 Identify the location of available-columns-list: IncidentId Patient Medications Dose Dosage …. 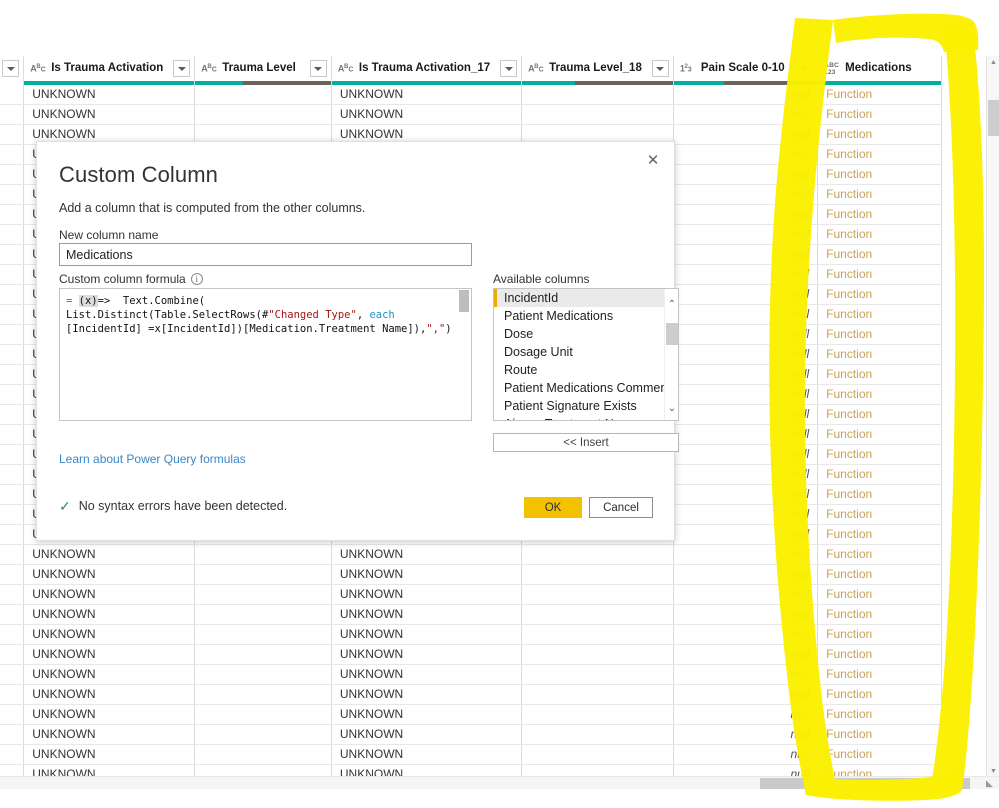
(586, 354).